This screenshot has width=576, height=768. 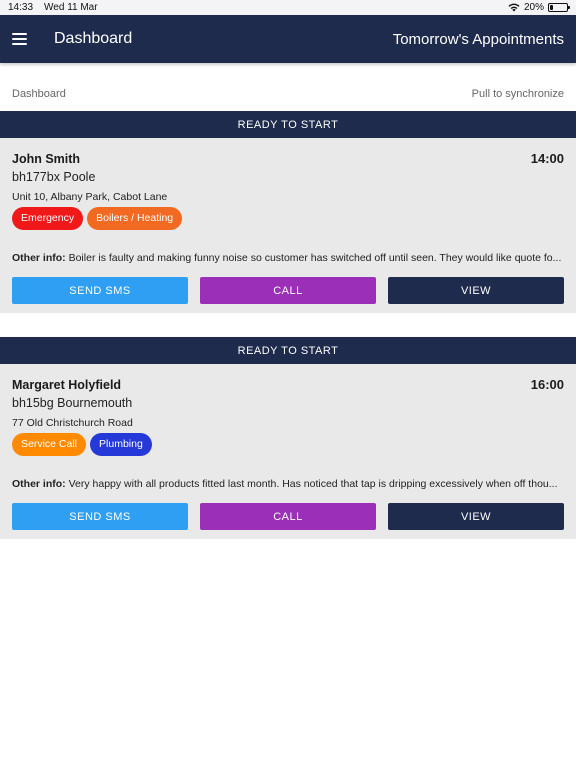 I want to click on tag-badge: Boilers / Heating, so click(x=135, y=218).